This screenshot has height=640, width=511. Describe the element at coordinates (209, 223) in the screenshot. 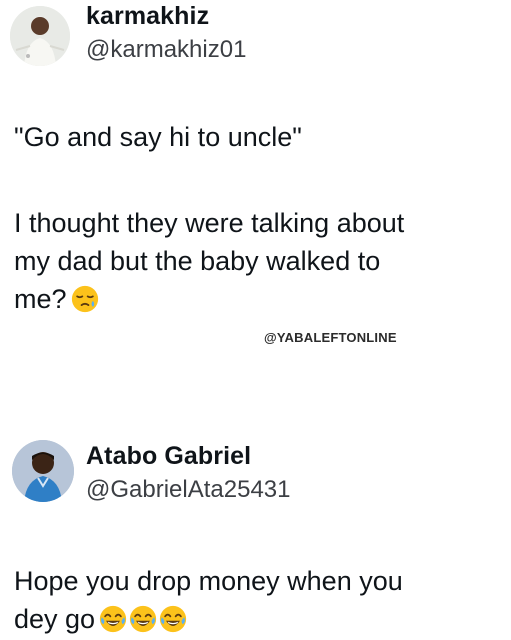

I see `tweet-text-line: I thought they were talking about` at that location.